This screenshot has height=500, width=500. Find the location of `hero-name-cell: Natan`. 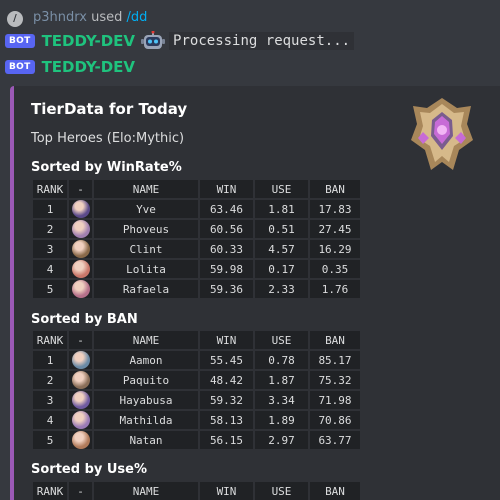

hero-name-cell: Natan is located at coordinates (146, 440).